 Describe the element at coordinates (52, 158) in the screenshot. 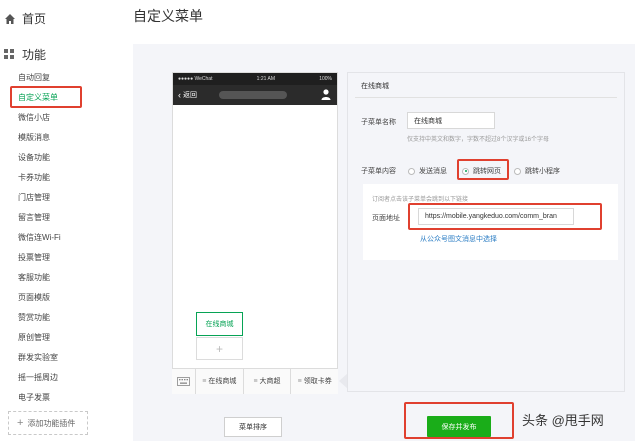

I see `sidebar-item-device: 设备功能` at that location.